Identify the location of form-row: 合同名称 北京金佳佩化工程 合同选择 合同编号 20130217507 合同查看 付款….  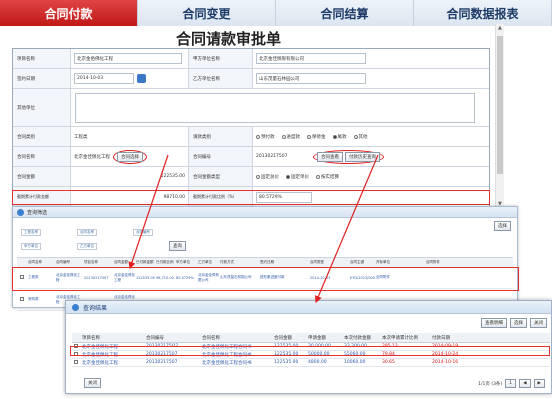
(251, 157).